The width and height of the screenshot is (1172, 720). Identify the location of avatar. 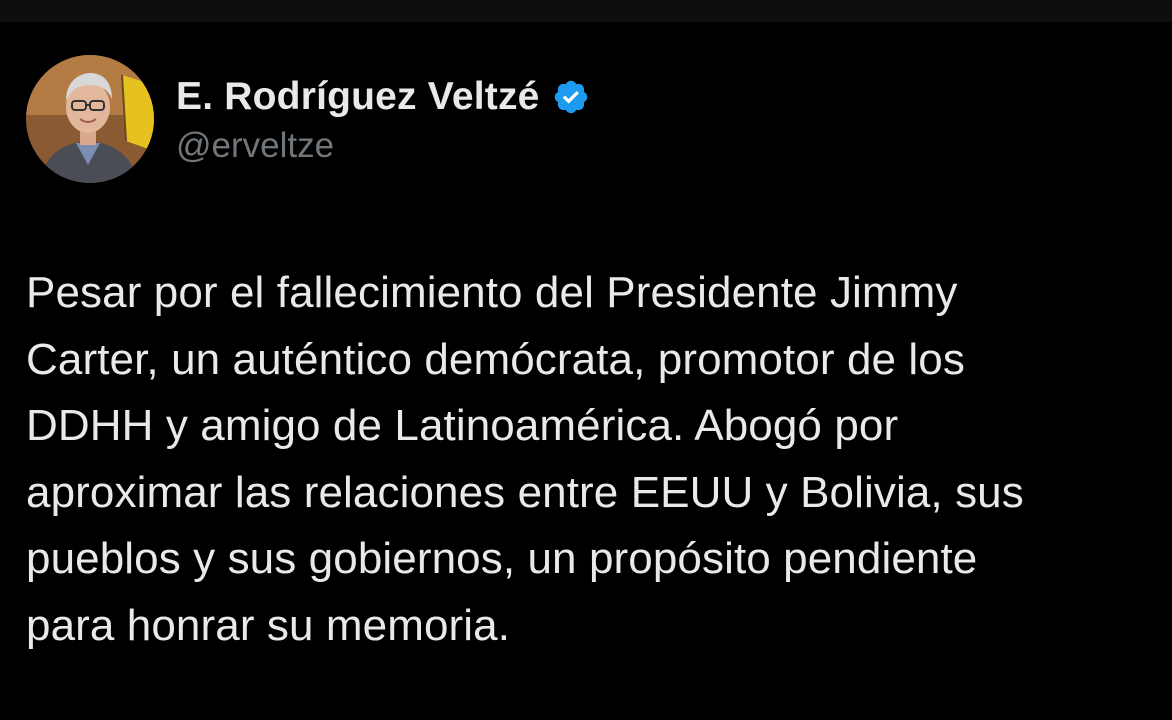
(90, 119).